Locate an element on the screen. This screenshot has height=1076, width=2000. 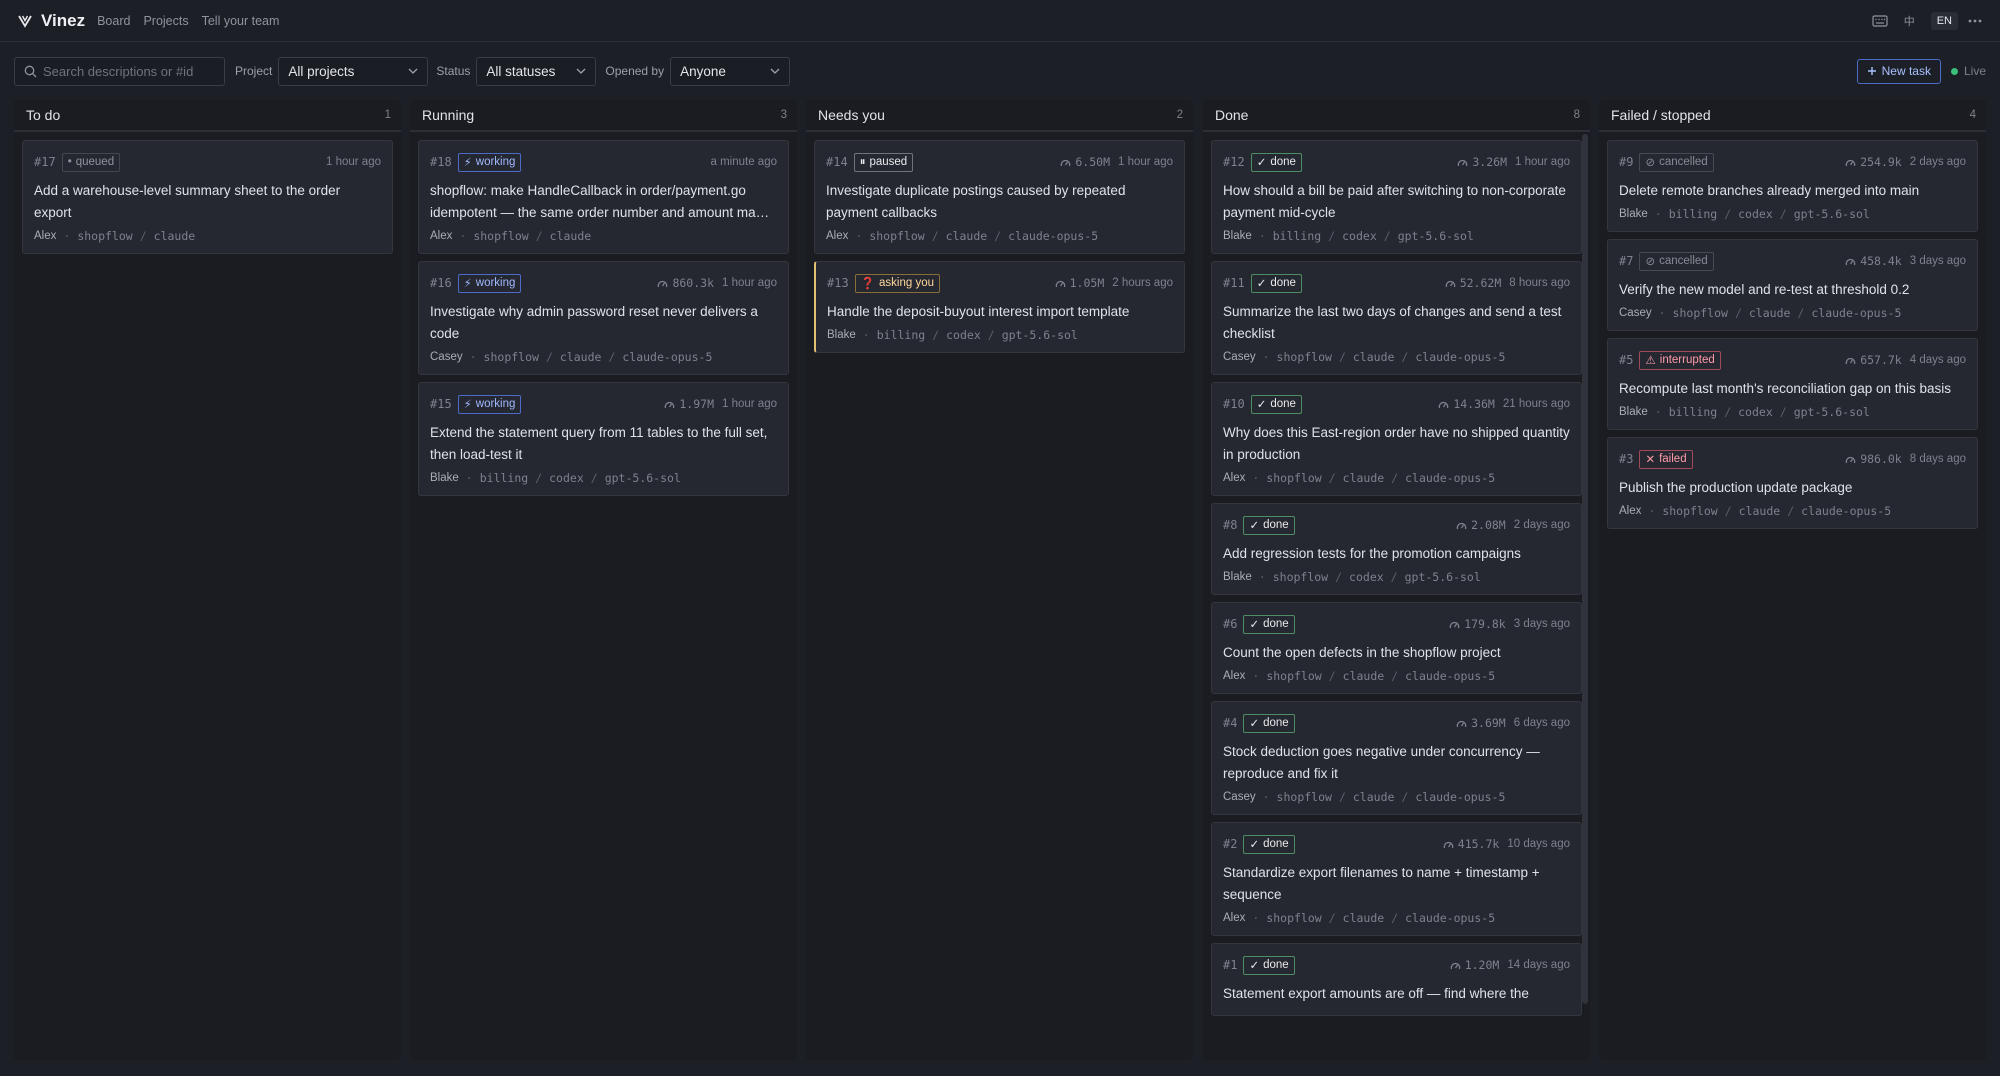
nav-tell-team: Tell your team is located at coordinates (241, 21).